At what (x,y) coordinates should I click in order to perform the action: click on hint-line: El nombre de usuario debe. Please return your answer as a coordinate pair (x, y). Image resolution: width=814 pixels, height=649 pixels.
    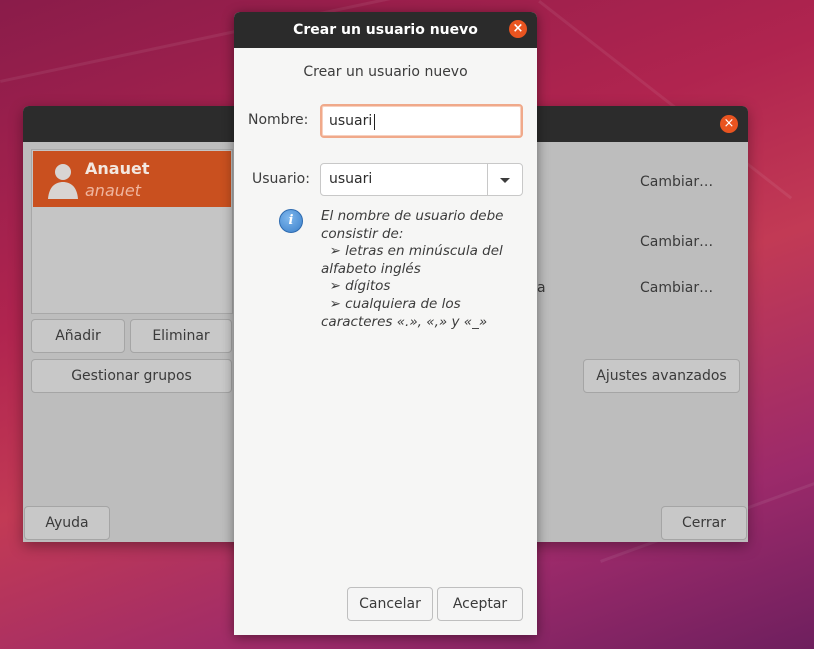
    Looking at the image, I should click on (412, 216).